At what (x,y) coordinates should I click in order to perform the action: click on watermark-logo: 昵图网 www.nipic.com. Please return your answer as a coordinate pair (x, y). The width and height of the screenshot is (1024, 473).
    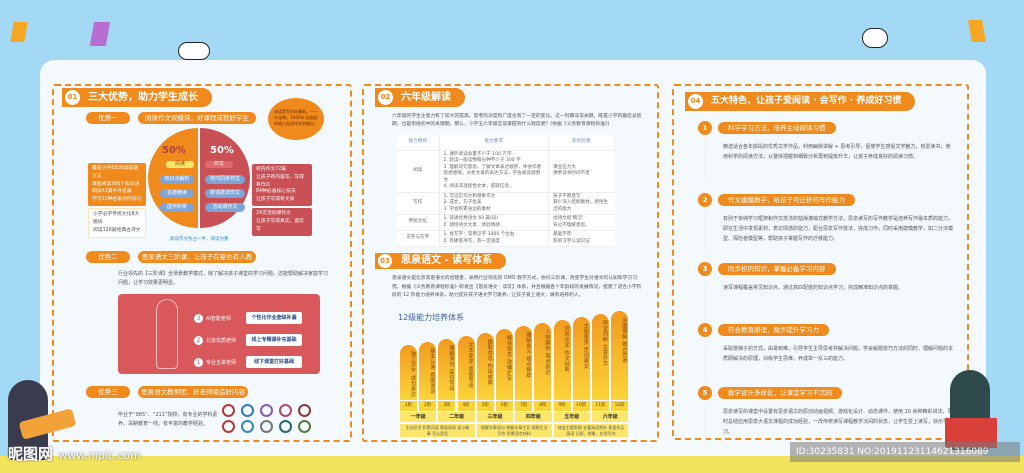
    Looking at the image, I should click on (74, 453).